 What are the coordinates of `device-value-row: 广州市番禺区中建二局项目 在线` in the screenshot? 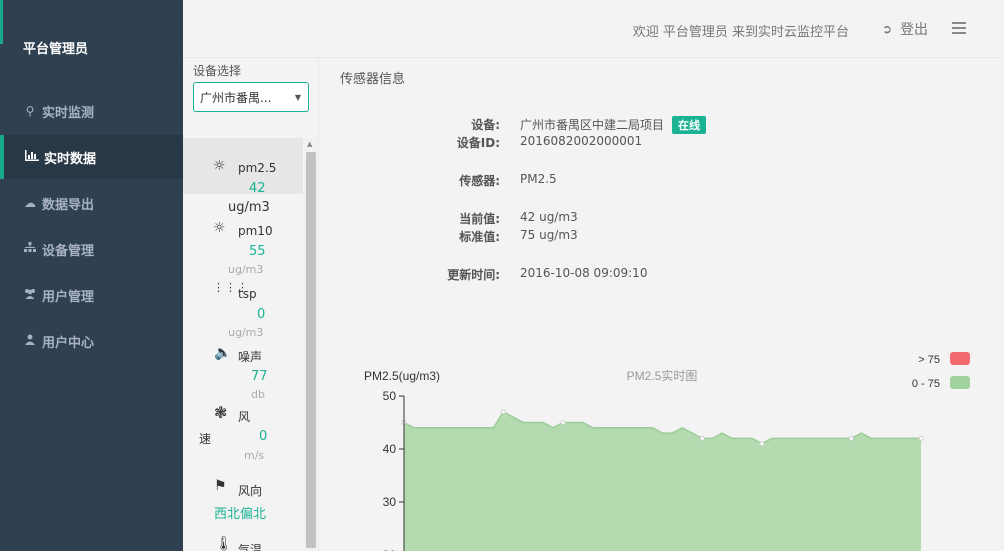 It's located at (613, 125).